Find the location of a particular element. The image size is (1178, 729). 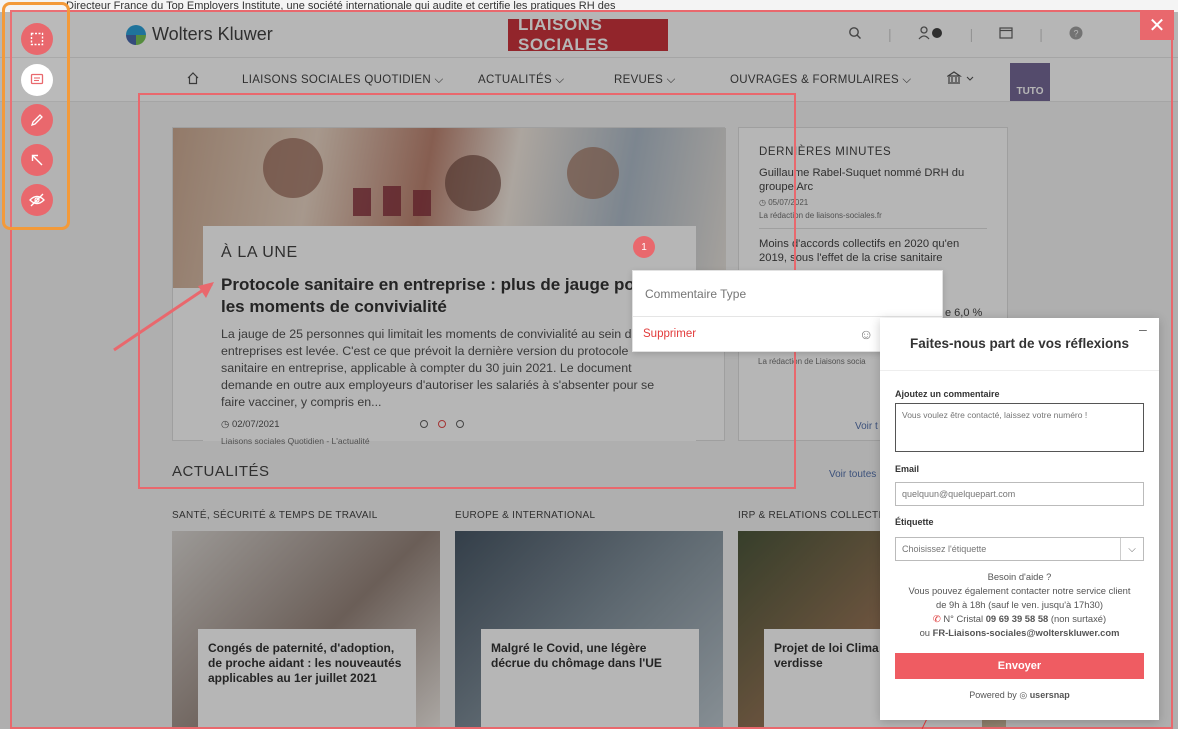

help-phone-number: 09 69 39 58 58 is located at coordinates (1017, 618).